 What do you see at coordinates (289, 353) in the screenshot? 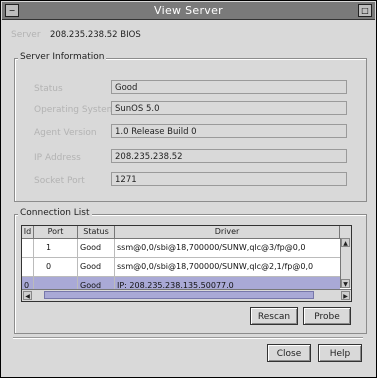
I see `close-button: Close` at bounding box center [289, 353].